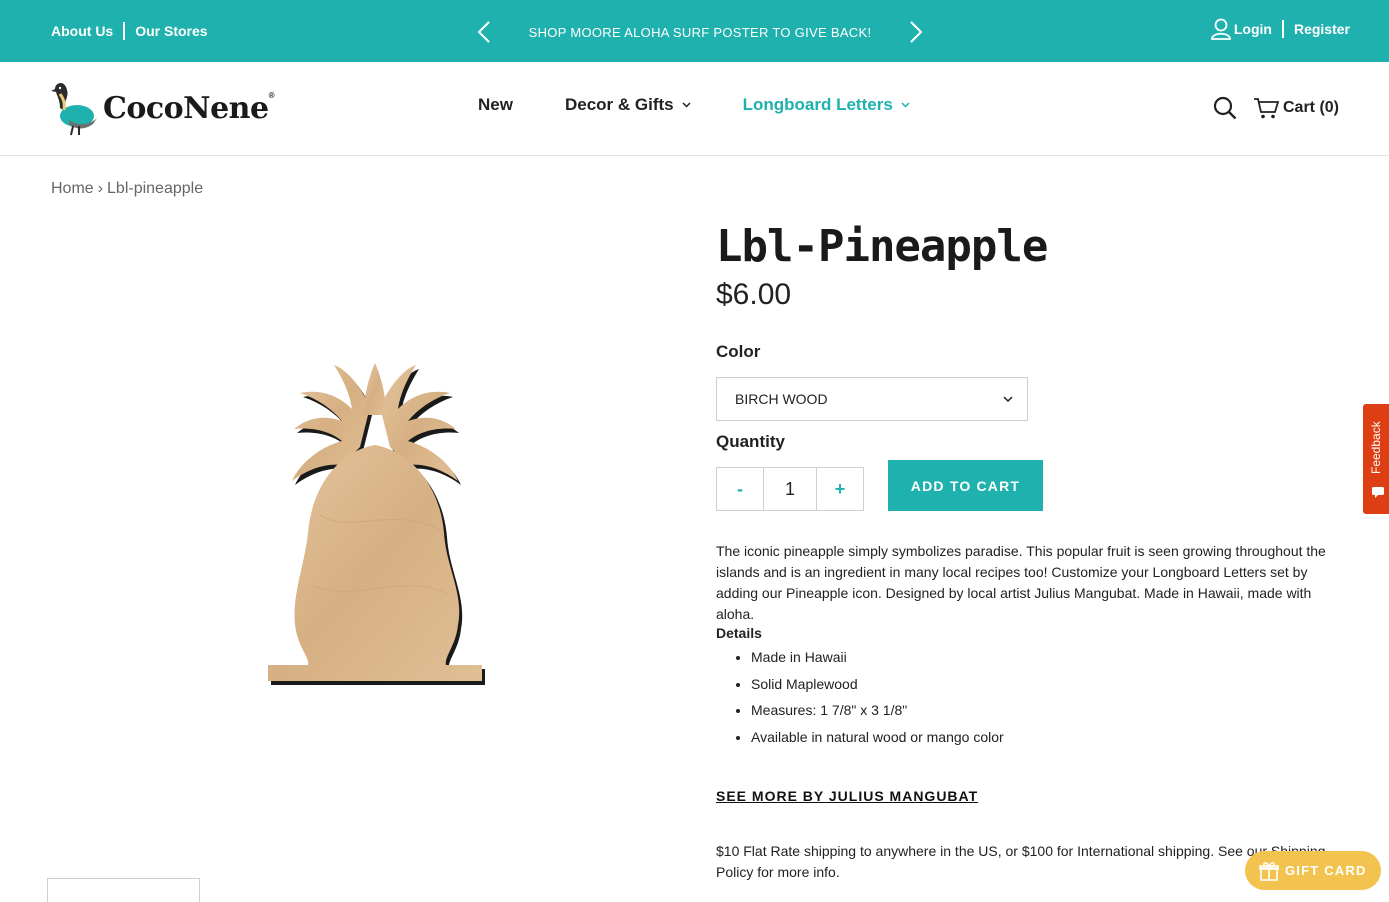  I want to click on header-actions: Cart (0), so click(1276, 108).